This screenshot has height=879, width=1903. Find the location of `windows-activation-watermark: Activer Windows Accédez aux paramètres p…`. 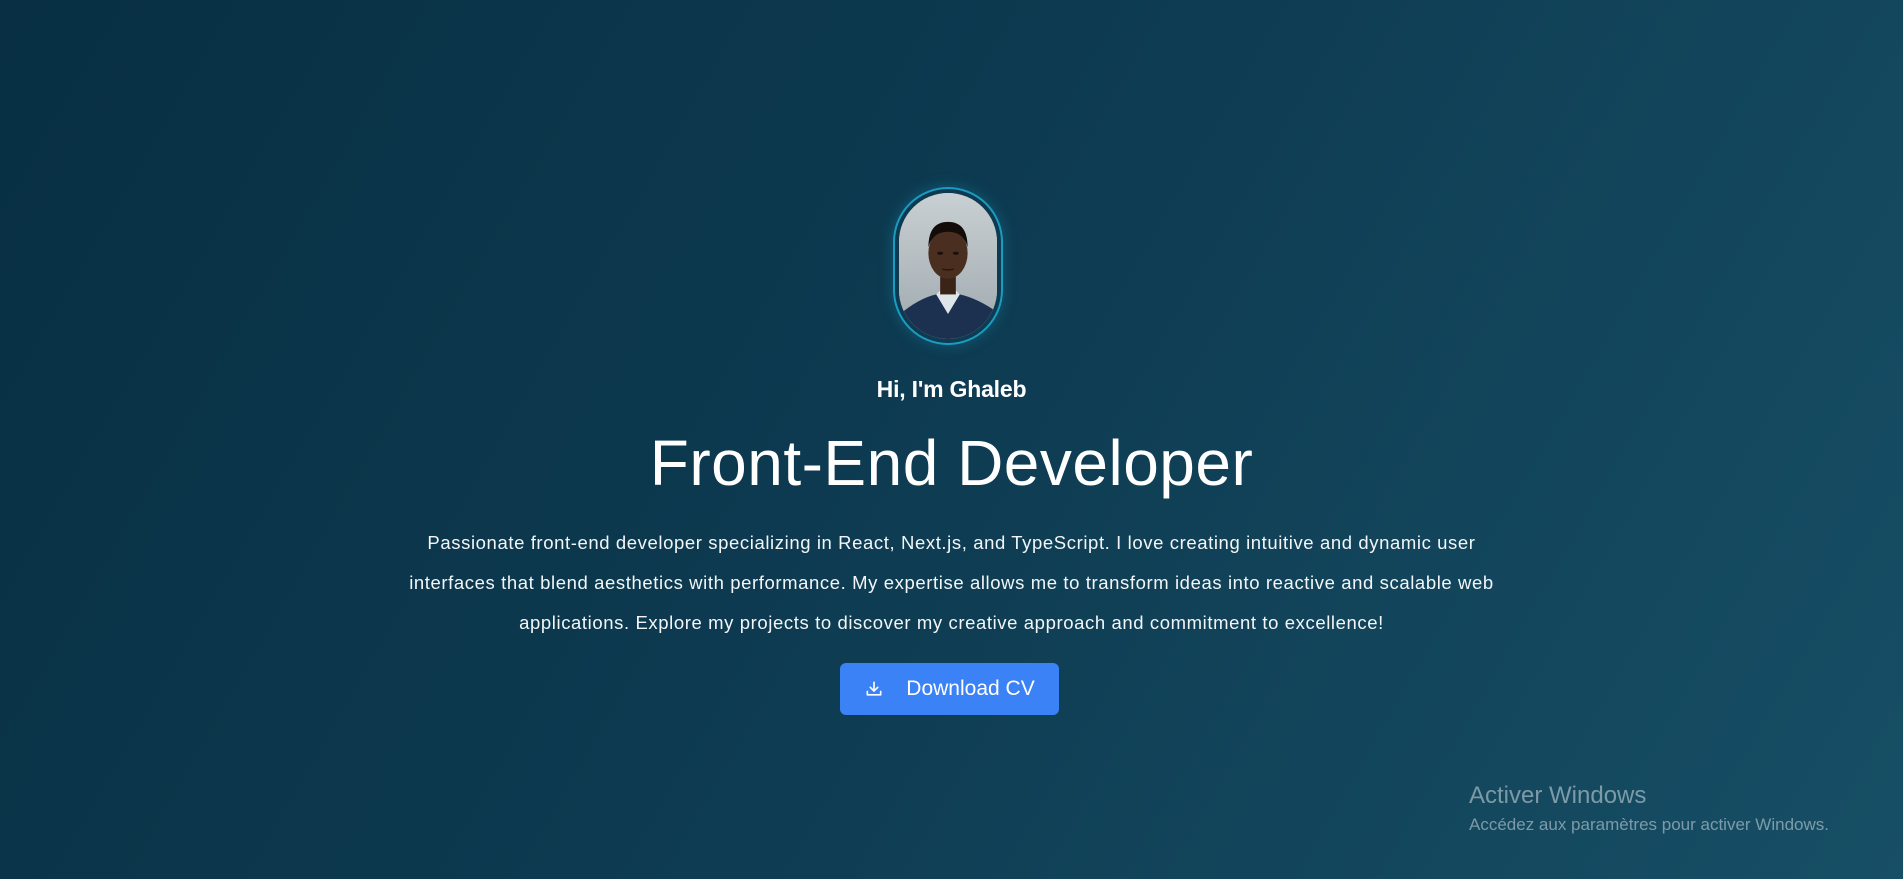

windows-activation-watermark: Activer Windows Accédez aux paramètres p… is located at coordinates (1649, 809).